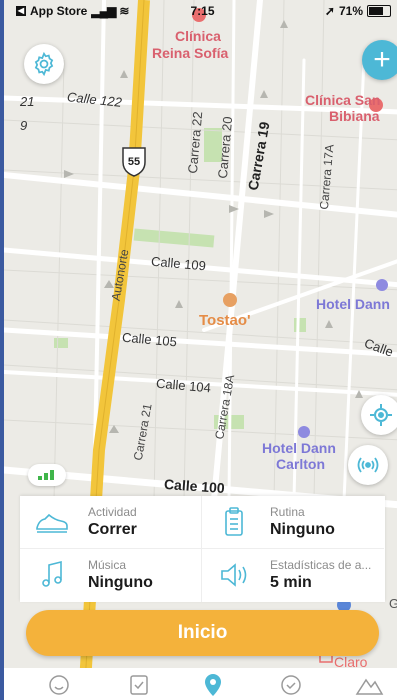 The height and width of the screenshot is (700, 397). Describe the element at coordinates (234, 575) in the screenshot. I see `speaker-icon` at that location.